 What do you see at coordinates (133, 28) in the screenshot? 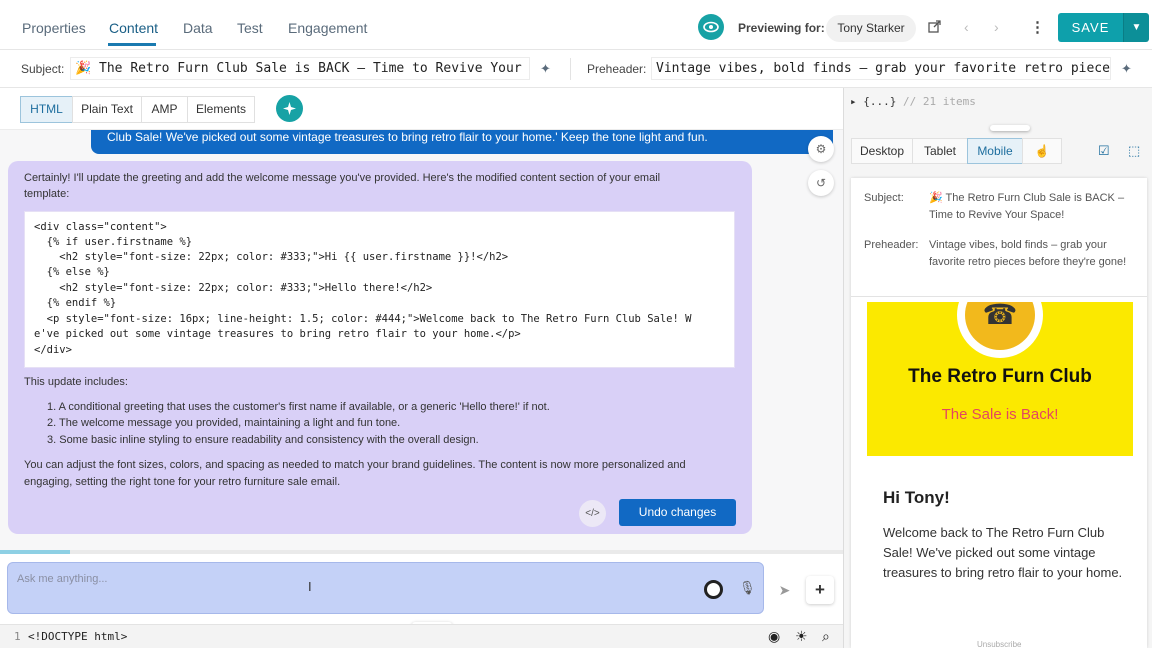
I see `tab-content: Content` at bounding box center [133, 28].